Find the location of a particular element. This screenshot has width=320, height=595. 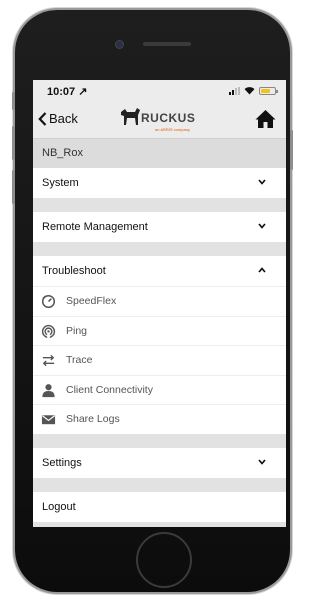

submenu-ping: Ping is located at coordinates (159, 330).